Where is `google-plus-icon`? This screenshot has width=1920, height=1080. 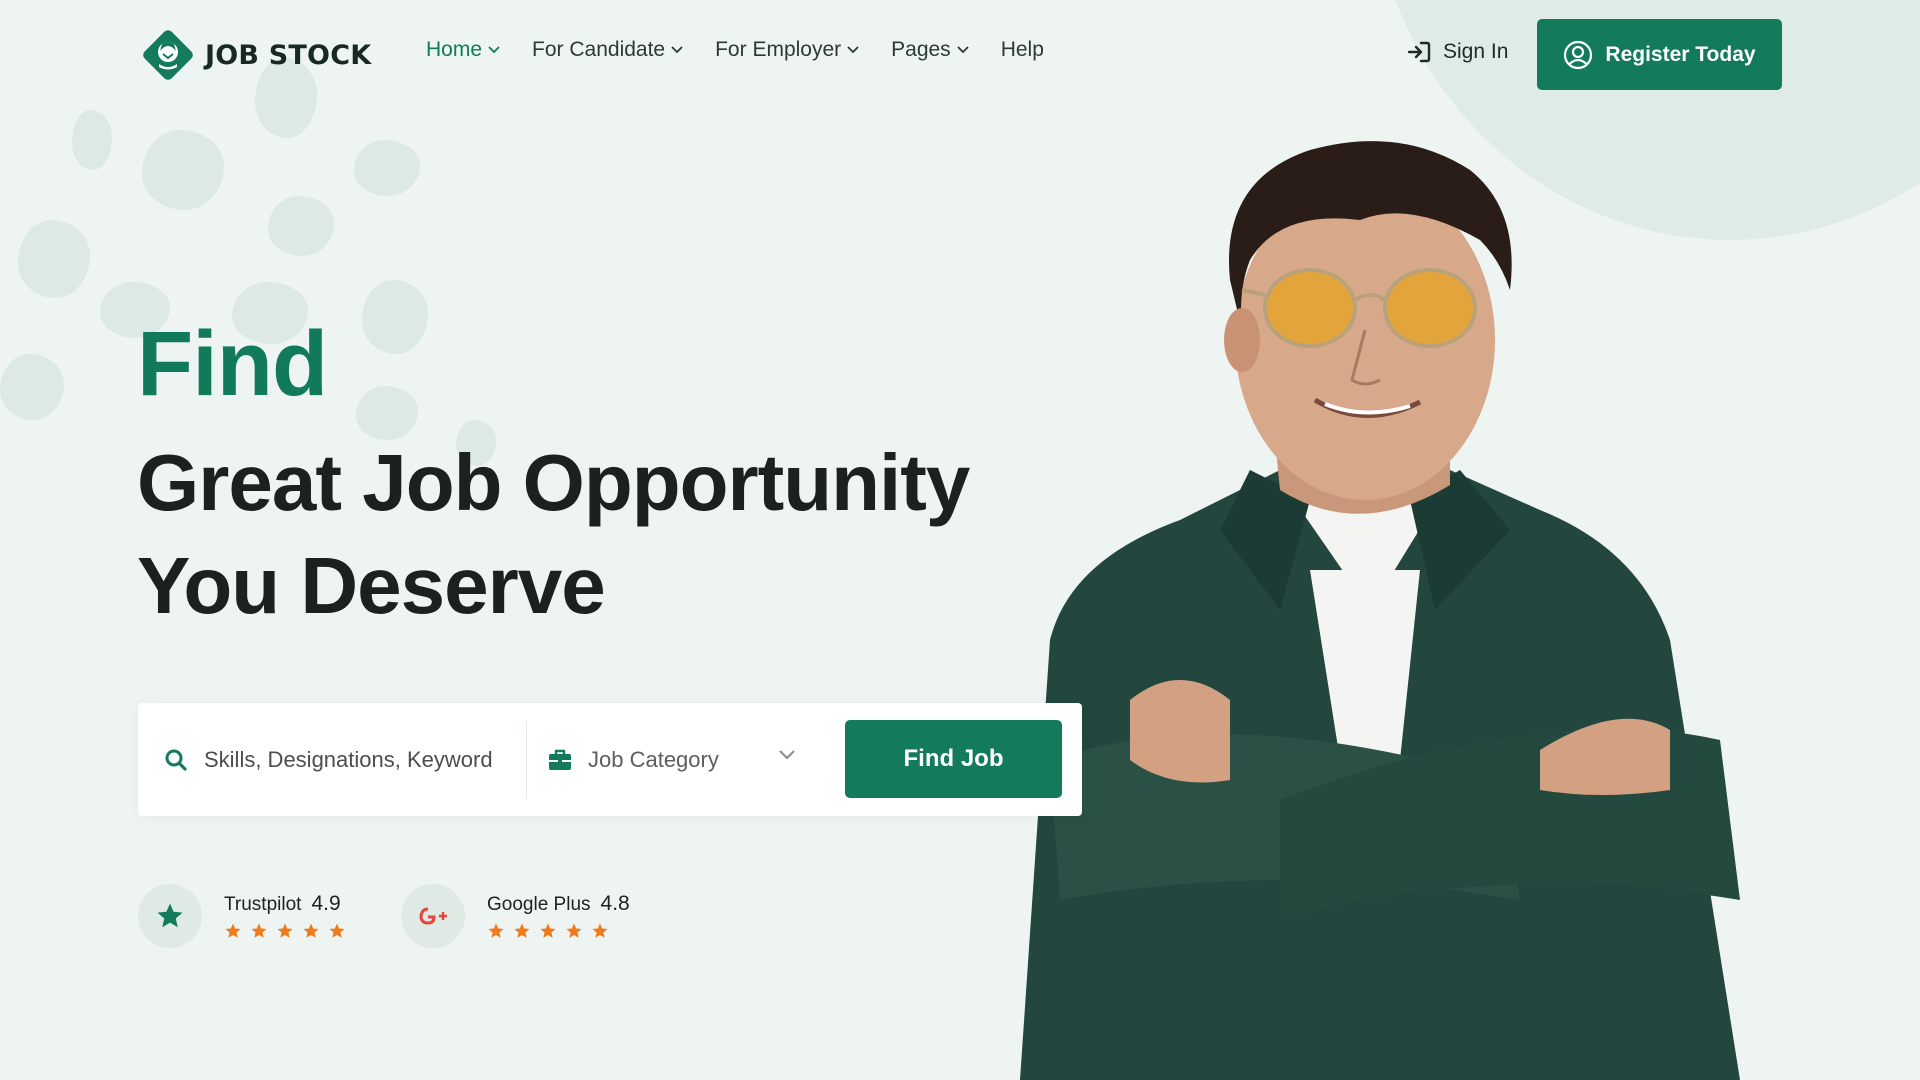
google-plus-icon is located at coordinates (433, 916).